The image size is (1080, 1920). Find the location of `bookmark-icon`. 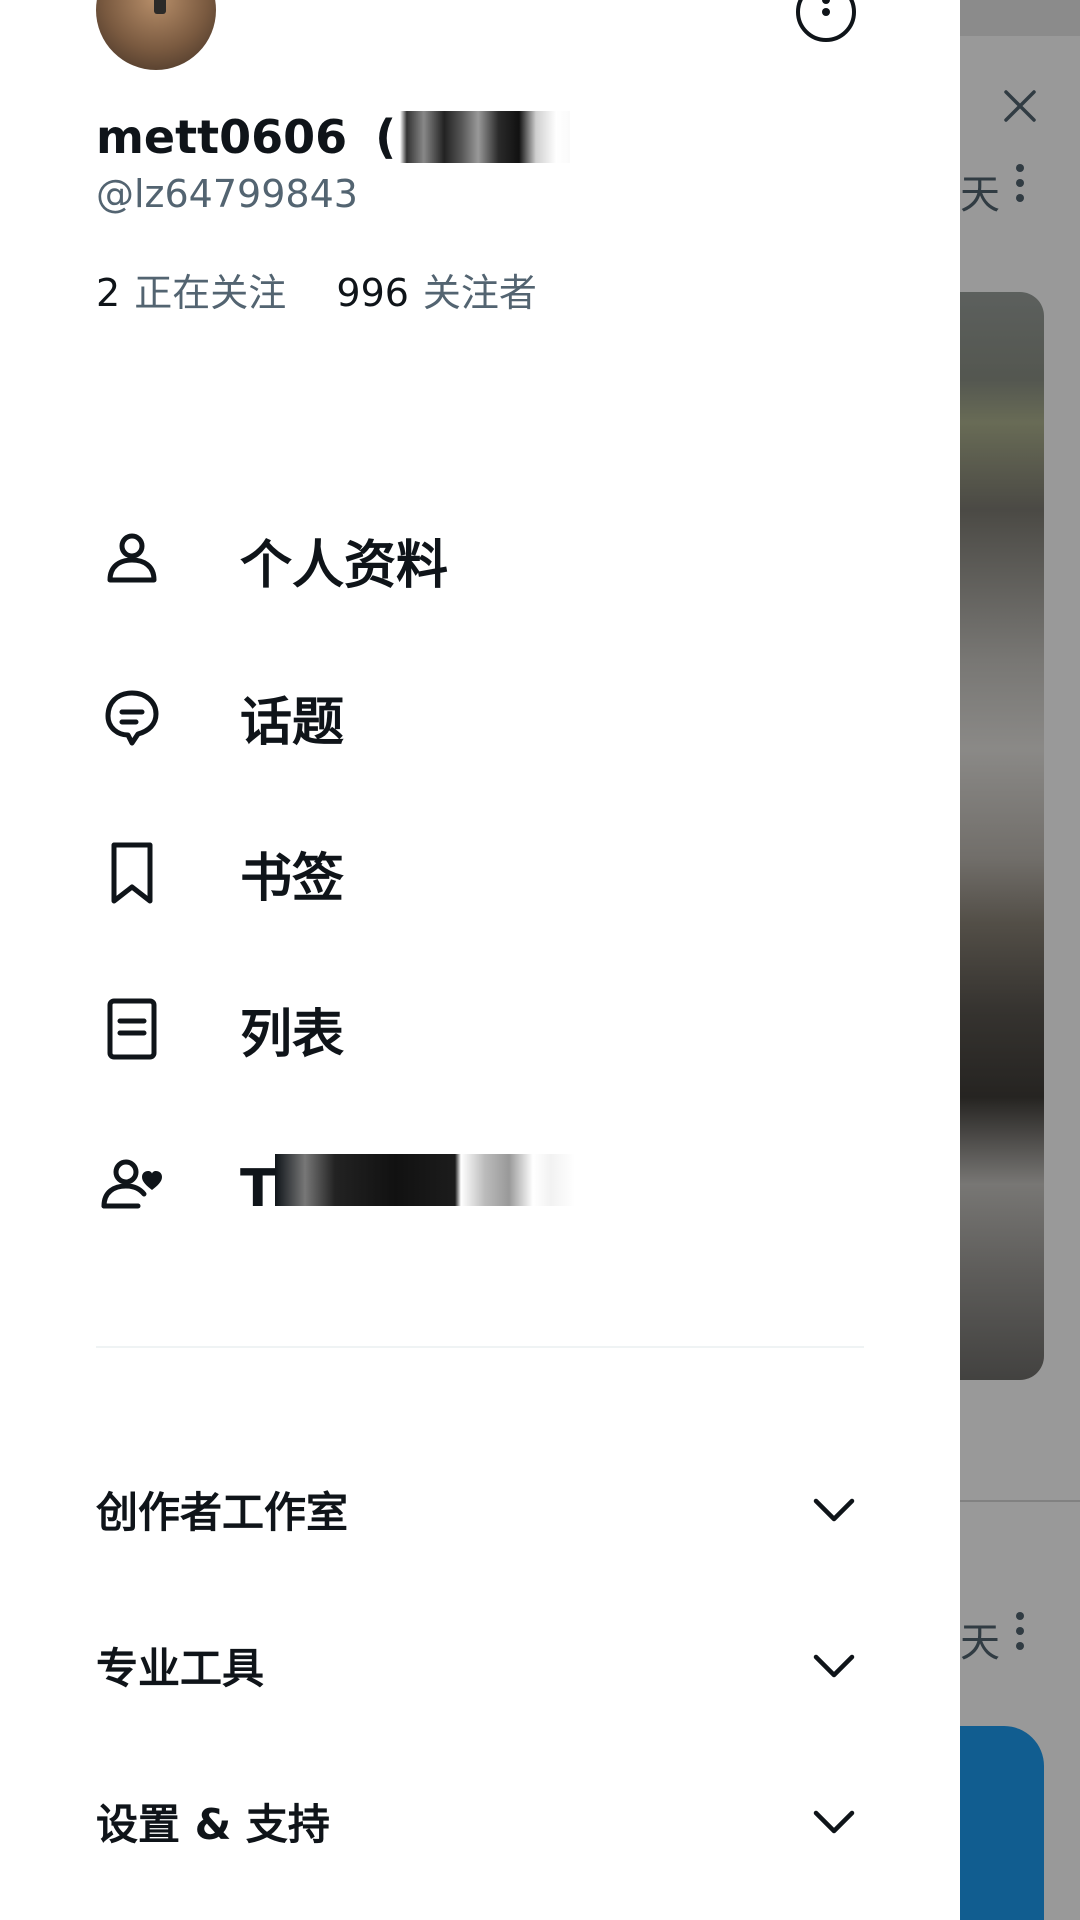

bookmark-icon is located at coordinates (132, 873).